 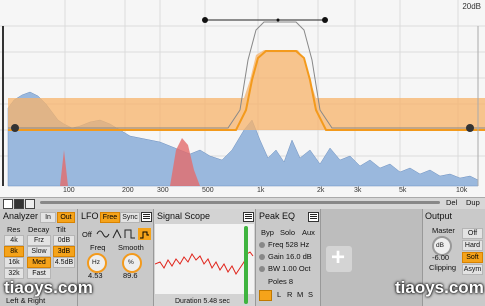 What do you see at coordinates (48, 287) in the screenshot?
I see `watermark-left: tiaoys.com` at bounding box center [48, 287].